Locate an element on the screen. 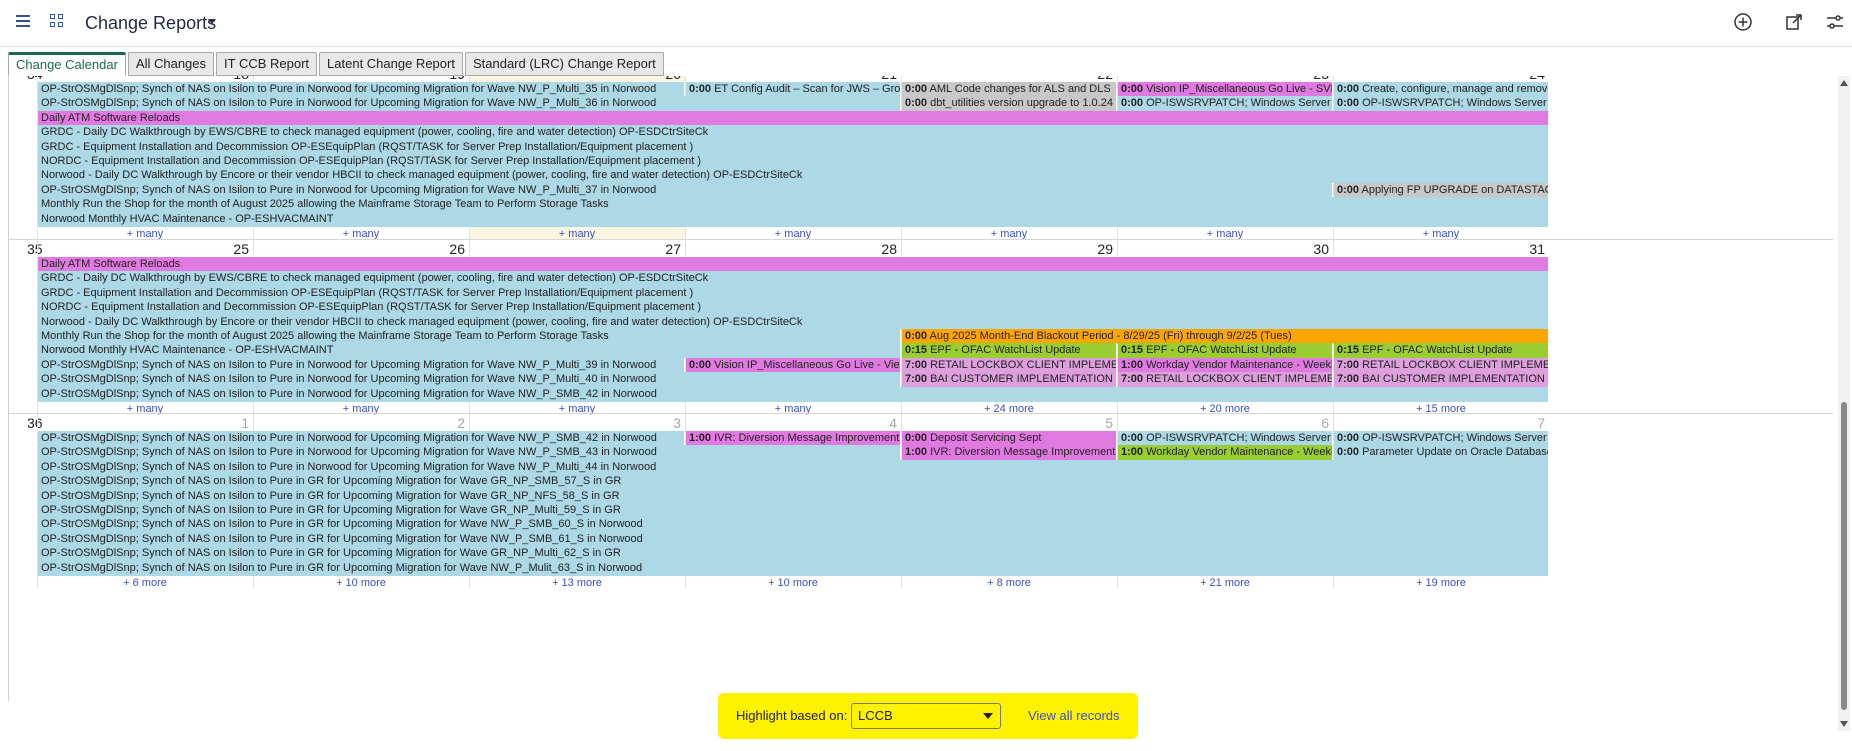 This screenshot has width=1852, height=751. day-number: 29 is located at coordinates (1105, 249).